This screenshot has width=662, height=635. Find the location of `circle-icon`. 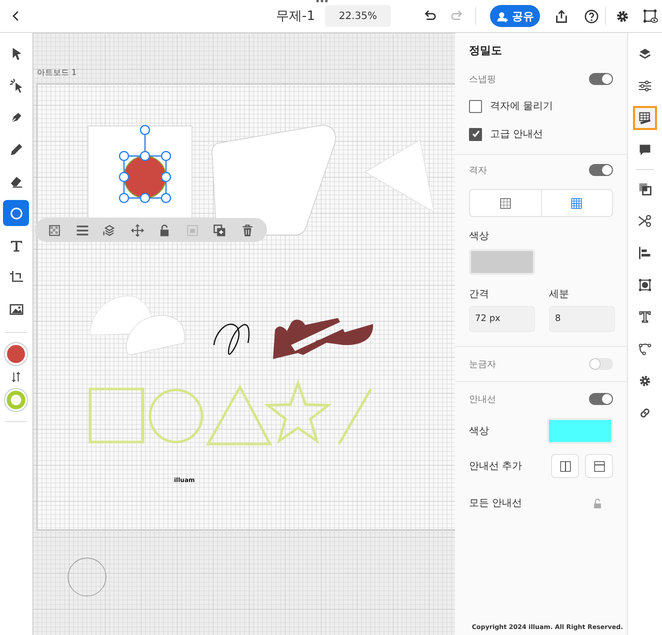

circle-icon is located at coordinates (16, 213).